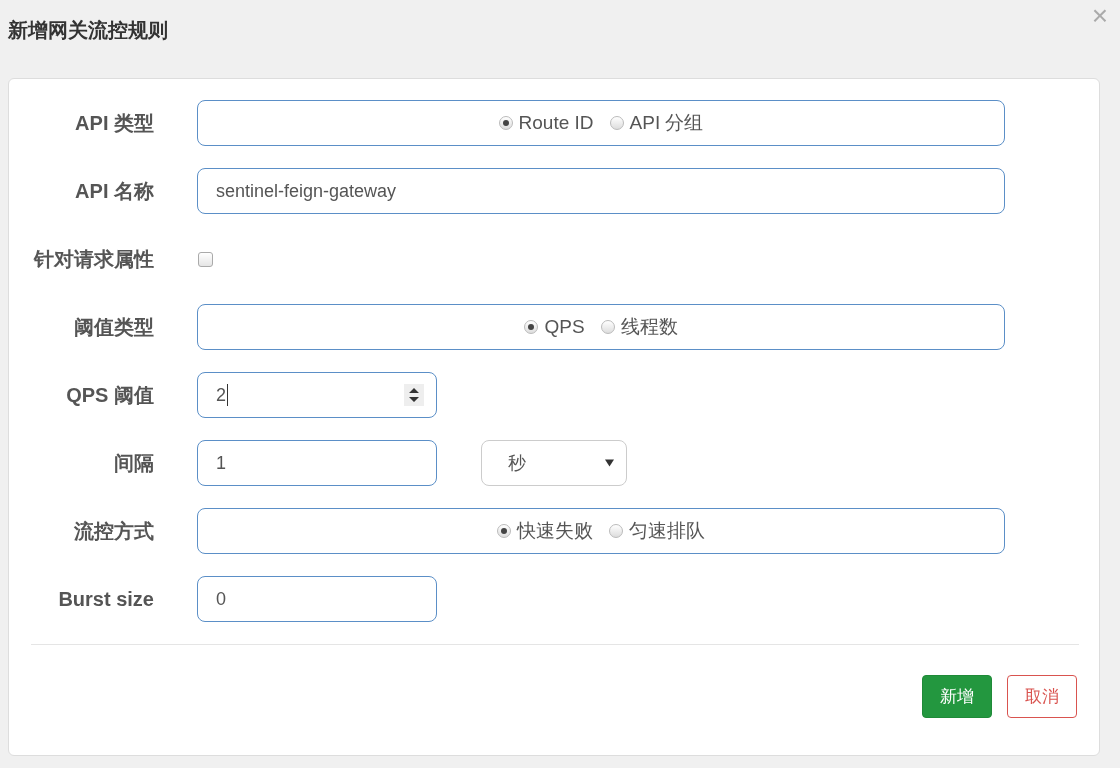 The height and width of the screenshot is (768, 1120). Describe the element at coordinates (114, 191) in the screenshot. I see `field-label: API 名称` at that location.